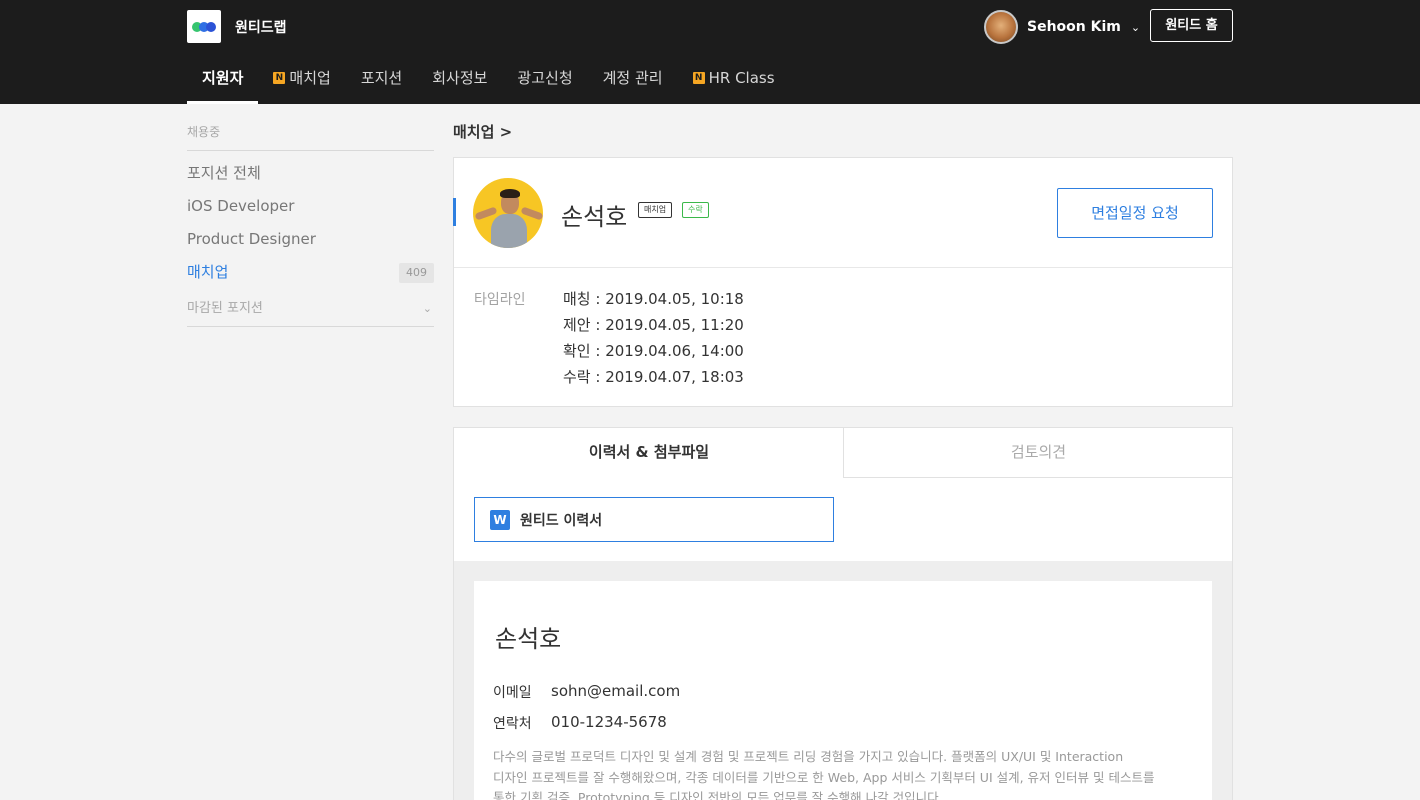  I want to click on resume-phone-row: 연락처 010-1234-5678, so click(580, 723).